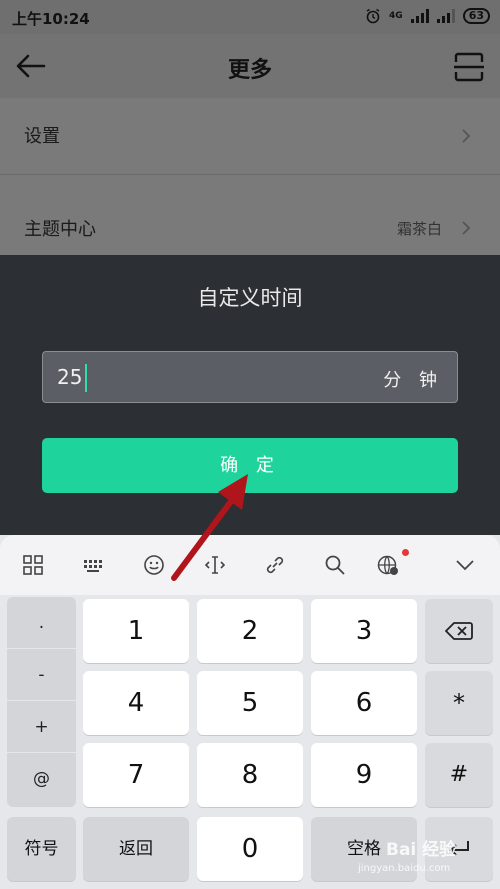 The height and width of the screenshot is (889, 500). Describe the element at coordinates (136, 703) in the screenshot. I see `key-4: 4` at that location.